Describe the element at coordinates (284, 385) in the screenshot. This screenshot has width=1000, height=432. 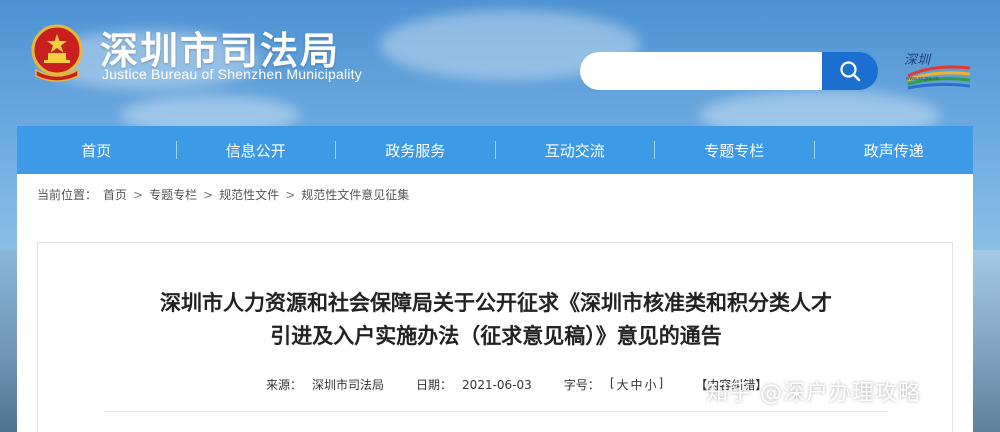
I see `source-label: 来源：` at that location.